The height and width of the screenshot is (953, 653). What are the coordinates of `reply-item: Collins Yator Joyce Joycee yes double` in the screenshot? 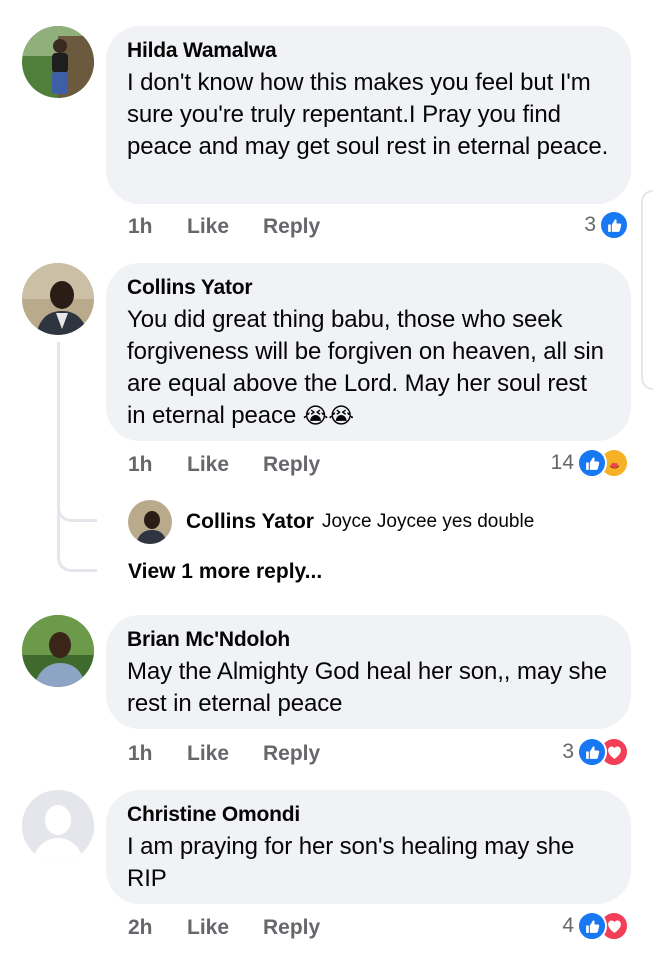 It's located at (331, 522).